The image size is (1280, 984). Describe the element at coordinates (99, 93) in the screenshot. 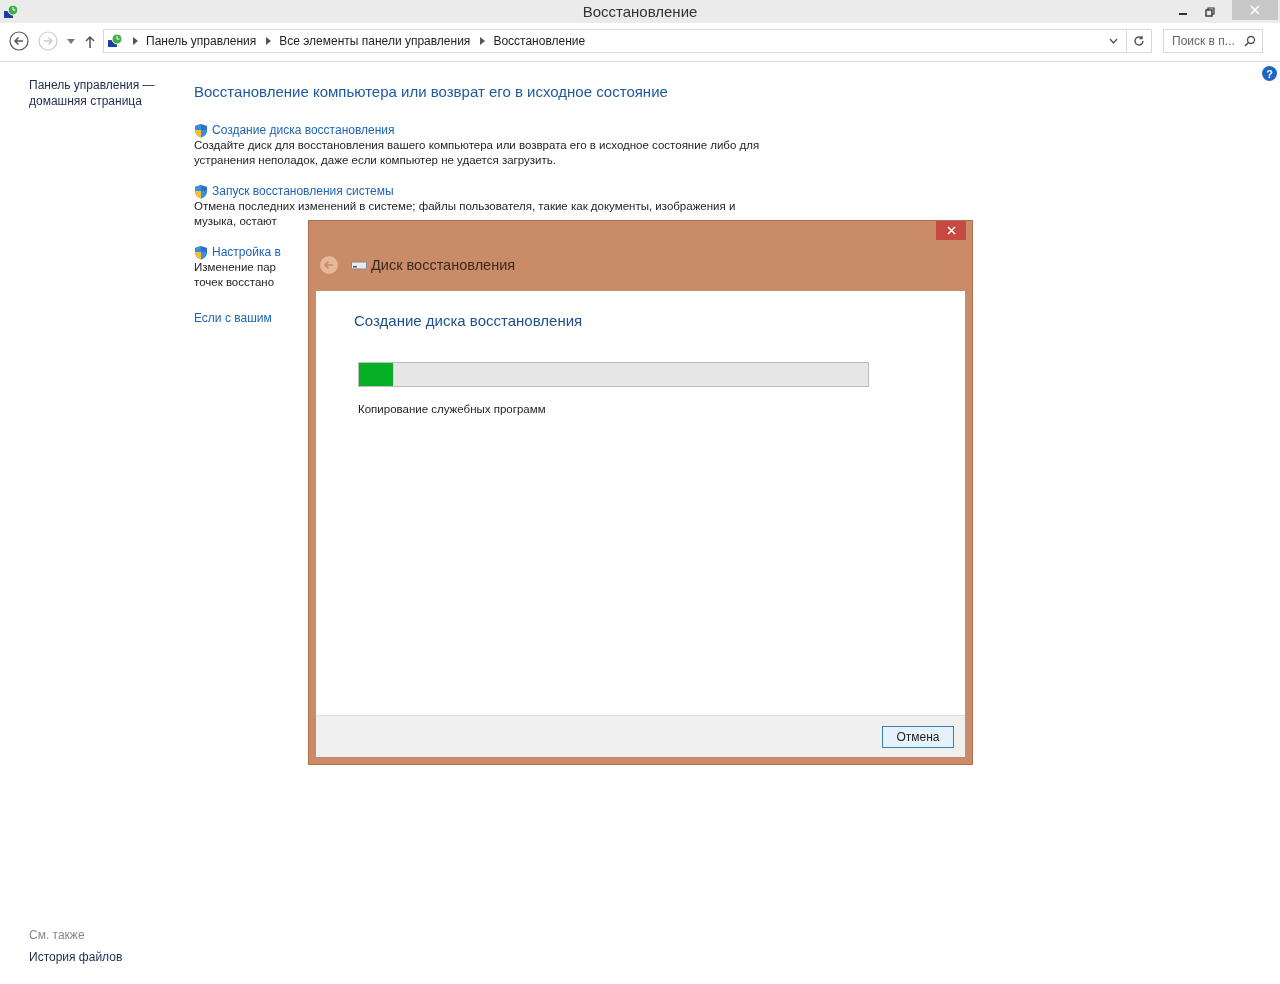

I see `home-link: Панель управления — домашняя страница` at that location.